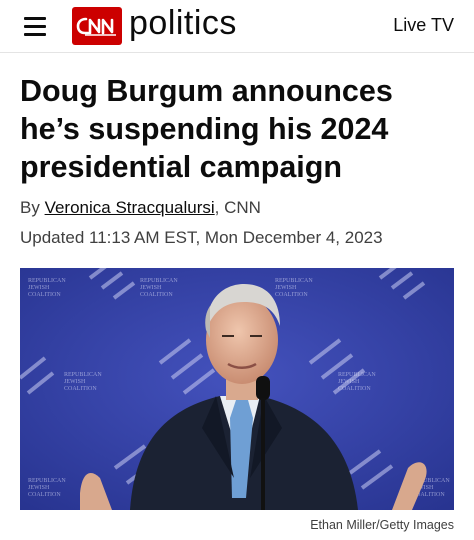 This screenshot has width=474, height=540. I want to click on section-title: politics, so click(183, 23).